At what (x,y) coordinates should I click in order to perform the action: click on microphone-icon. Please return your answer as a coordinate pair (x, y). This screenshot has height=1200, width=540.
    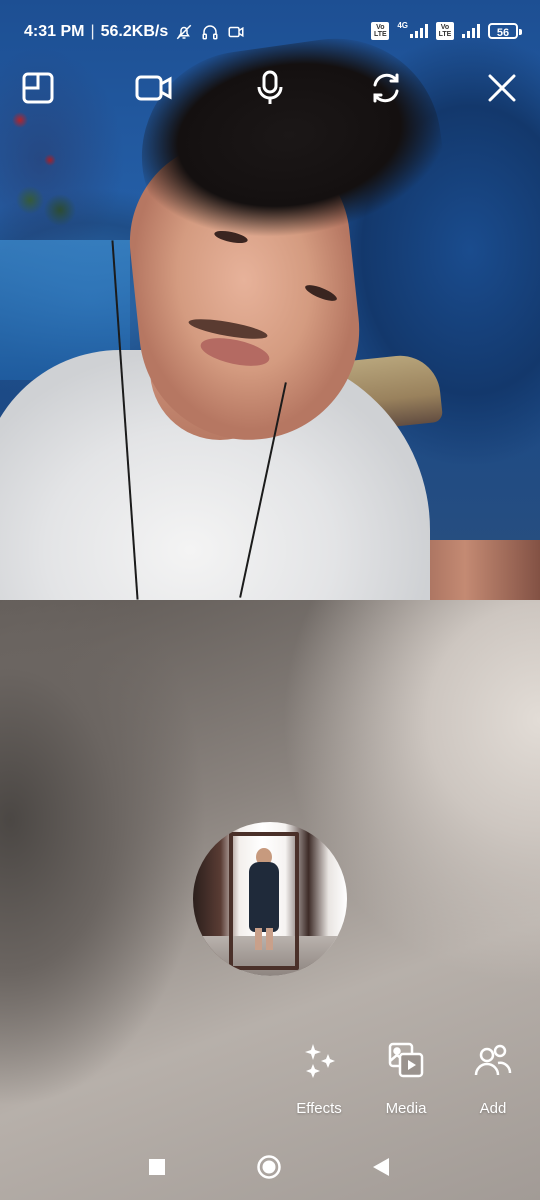
    Looking at the image, I should click on (270, 90).